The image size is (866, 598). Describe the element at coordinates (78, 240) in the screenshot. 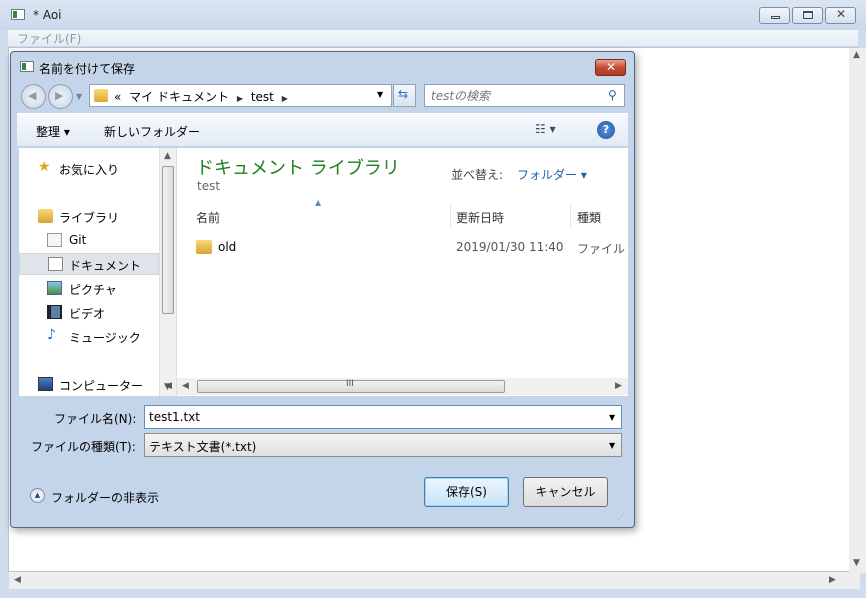

I see `nav-item-label: Git` at that location.